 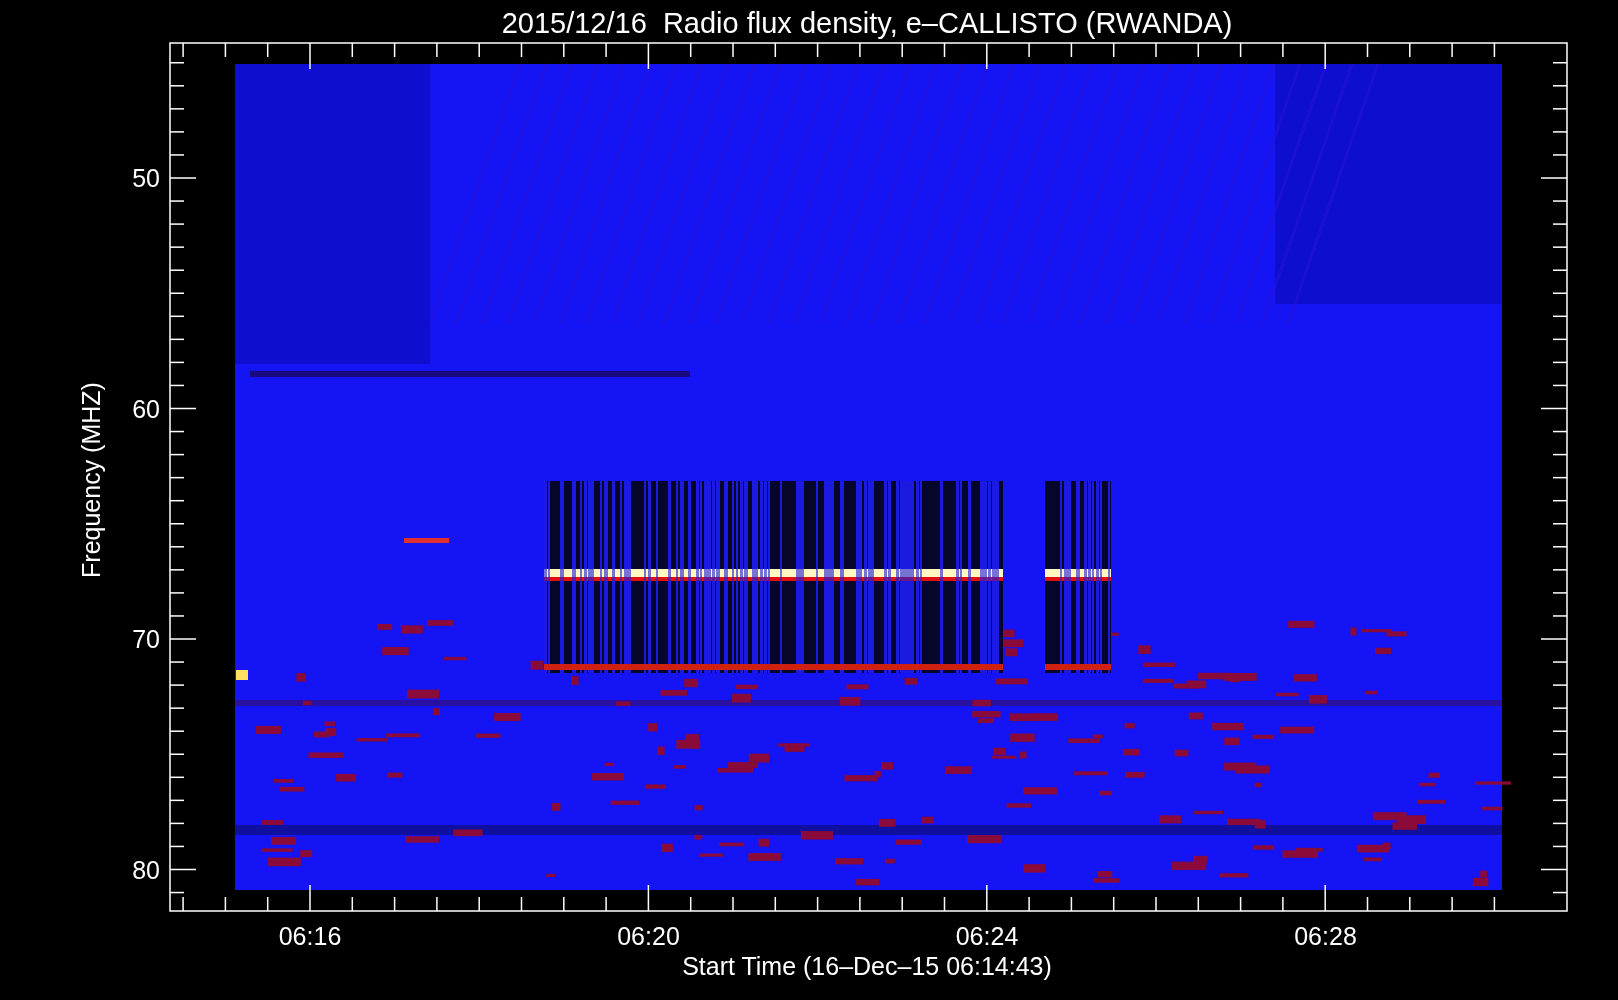 I want to click on y-tick-label: 80, so click(x=146, y=869).